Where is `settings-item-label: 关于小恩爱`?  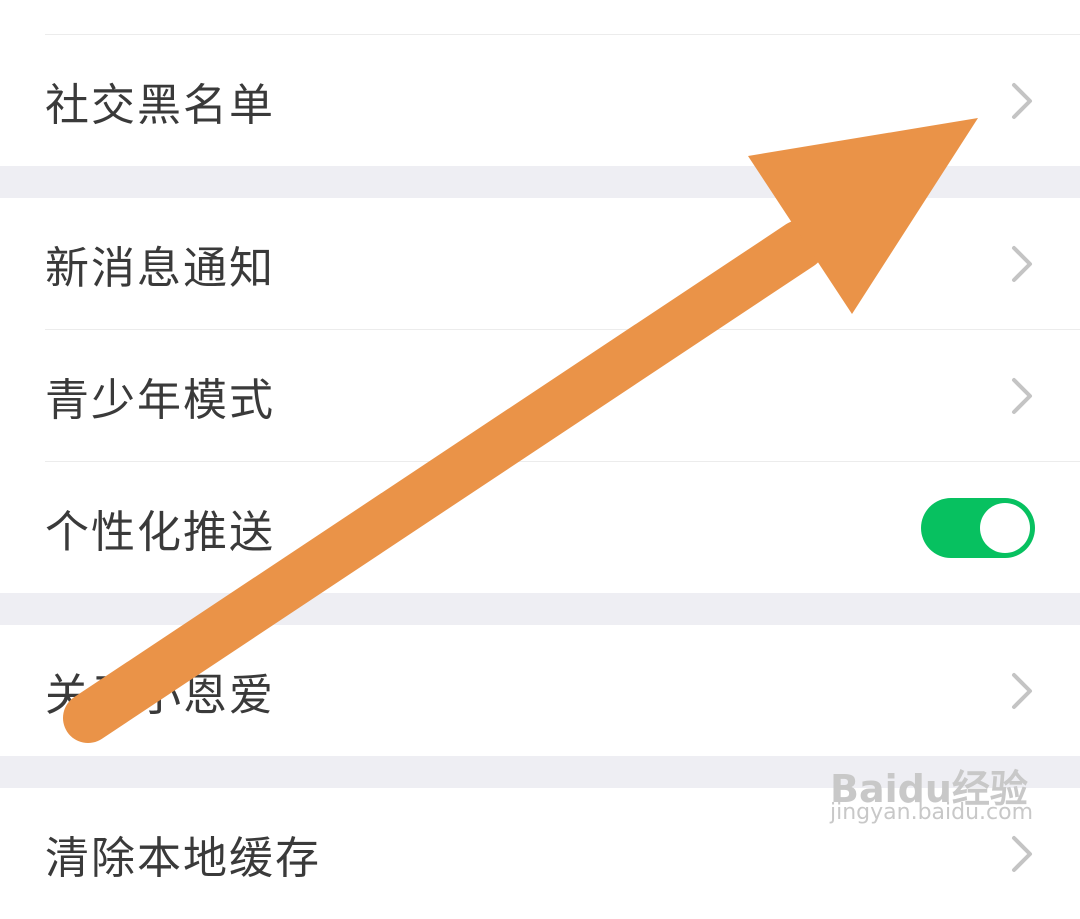 settings-item-label: 关于小恩爱 is located at coordinates (160, 695).